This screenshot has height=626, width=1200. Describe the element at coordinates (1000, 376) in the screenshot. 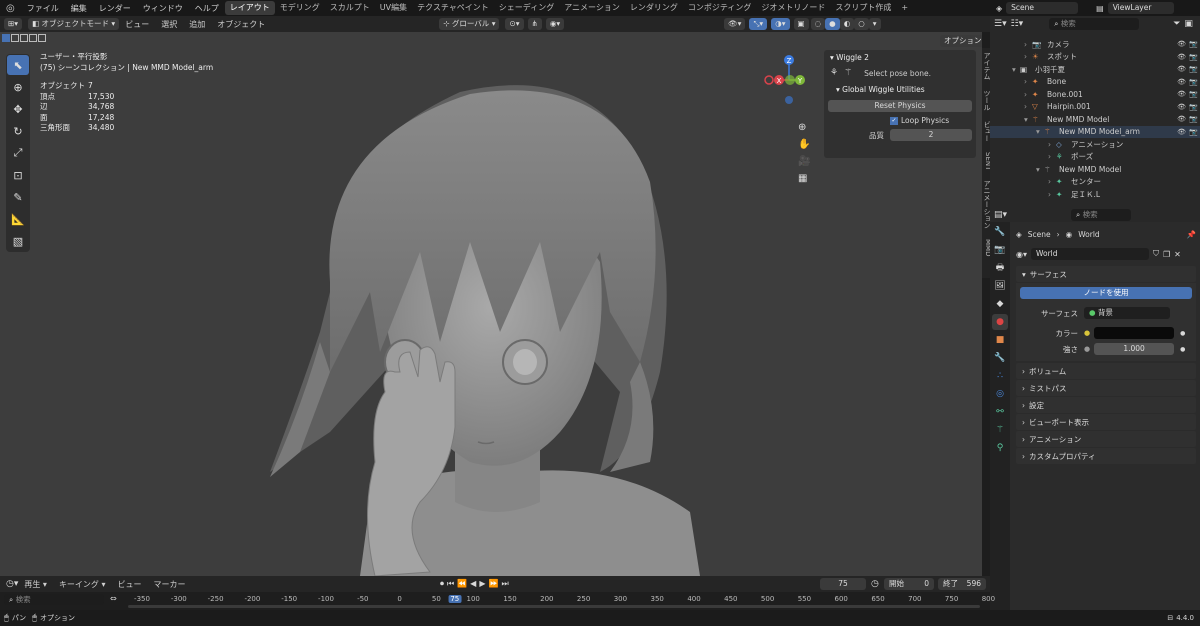

I see `particles-tab-icon: ∴` at that location.